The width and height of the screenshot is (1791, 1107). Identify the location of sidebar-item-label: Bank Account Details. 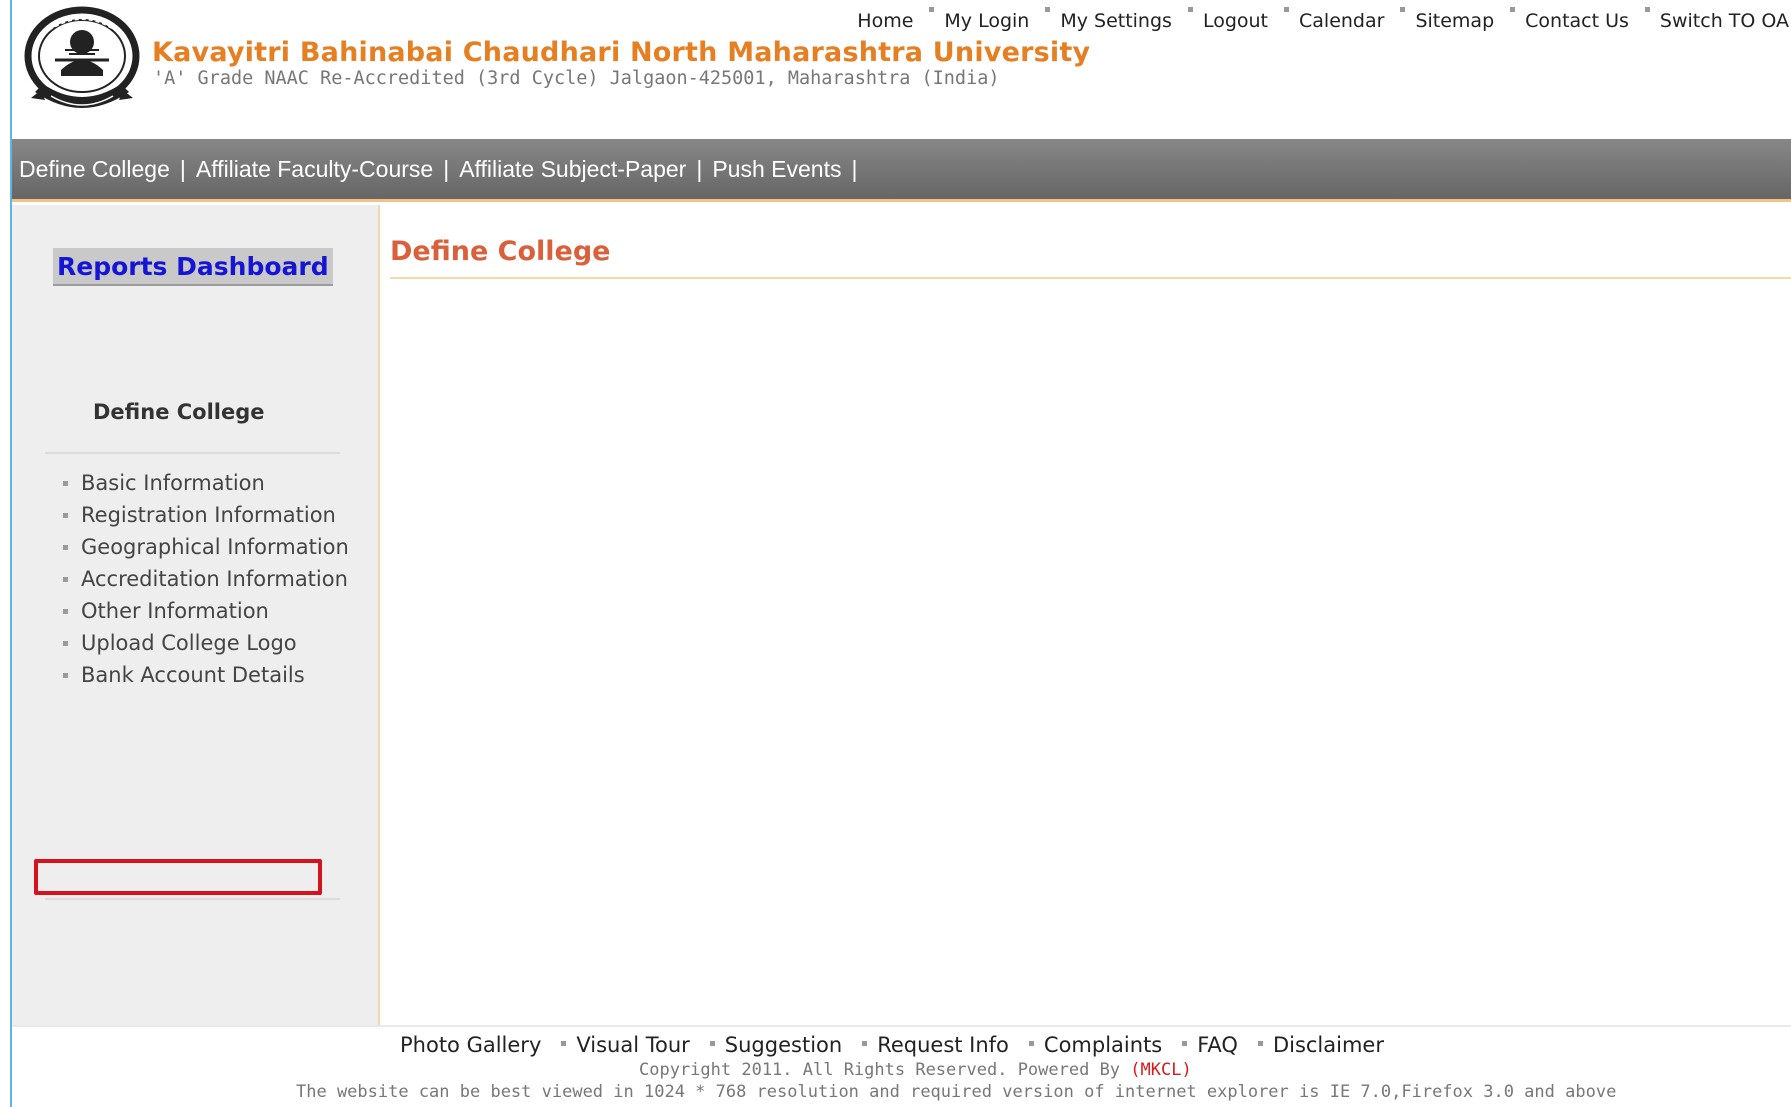
(193, 675).